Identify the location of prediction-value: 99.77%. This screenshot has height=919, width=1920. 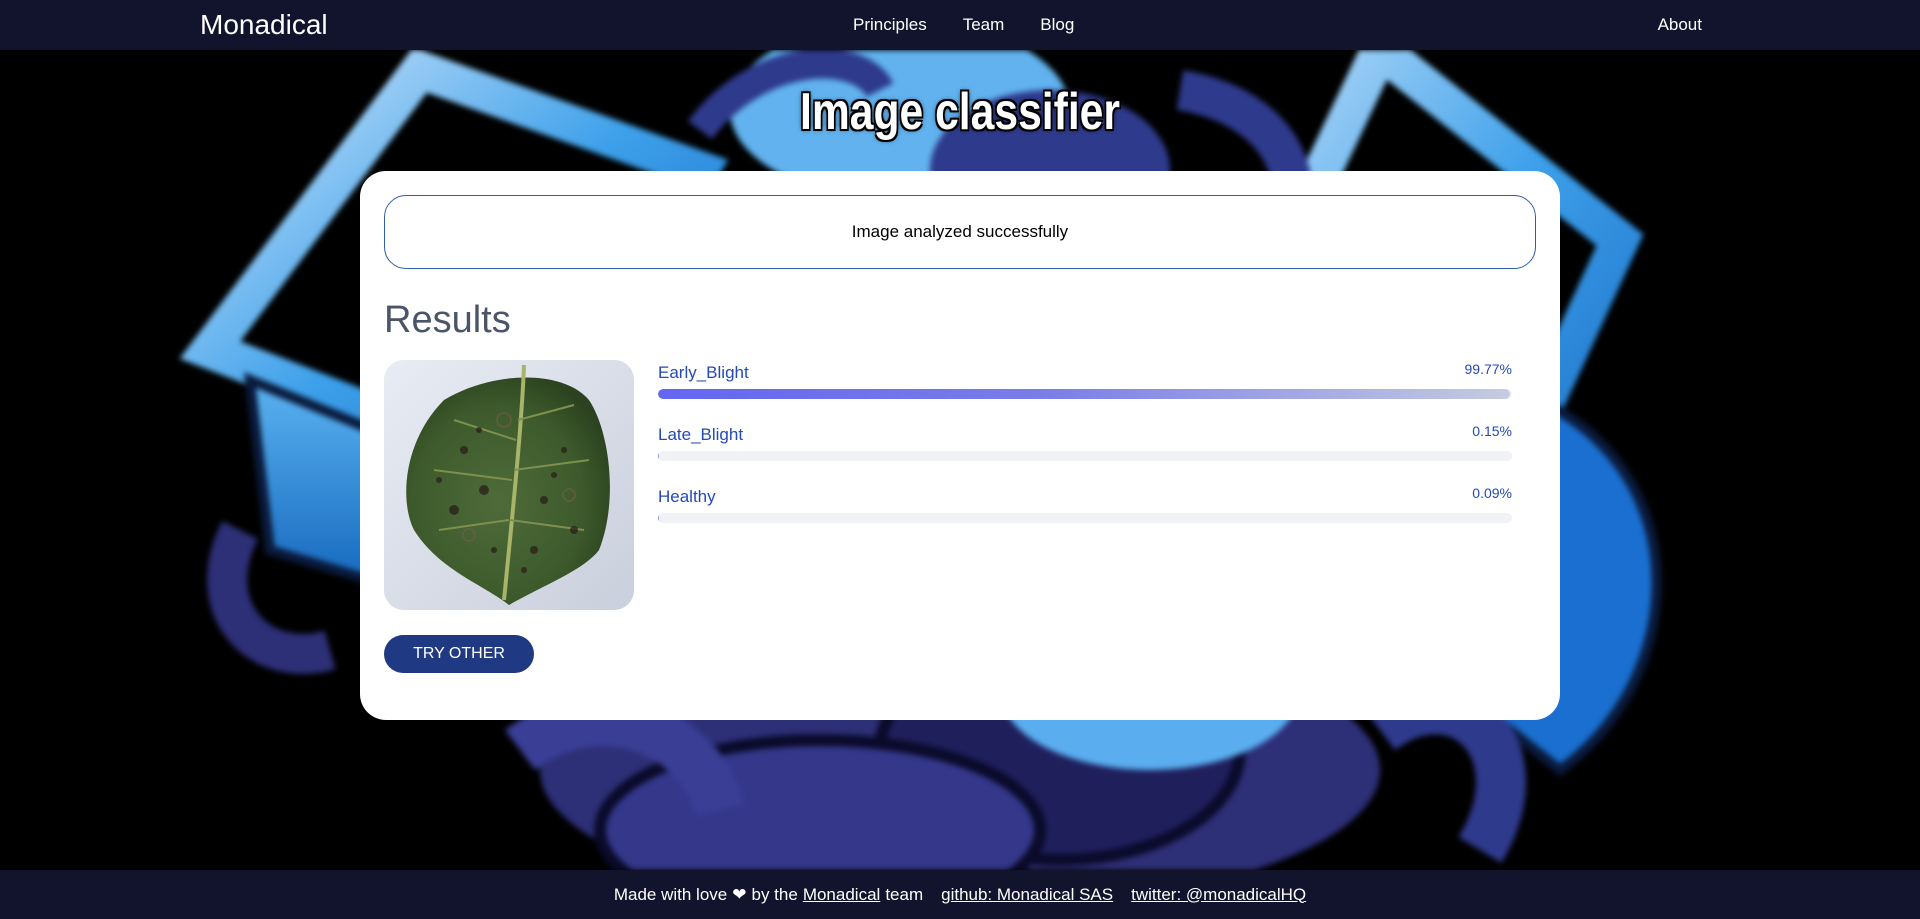
(1488, 369).